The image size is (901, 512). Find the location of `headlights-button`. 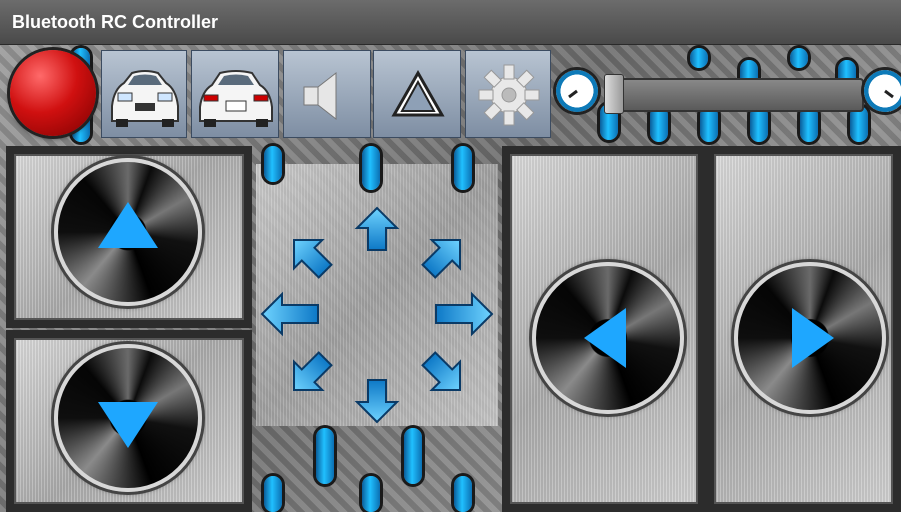

headlights-button is located at coordinates (144, 94).